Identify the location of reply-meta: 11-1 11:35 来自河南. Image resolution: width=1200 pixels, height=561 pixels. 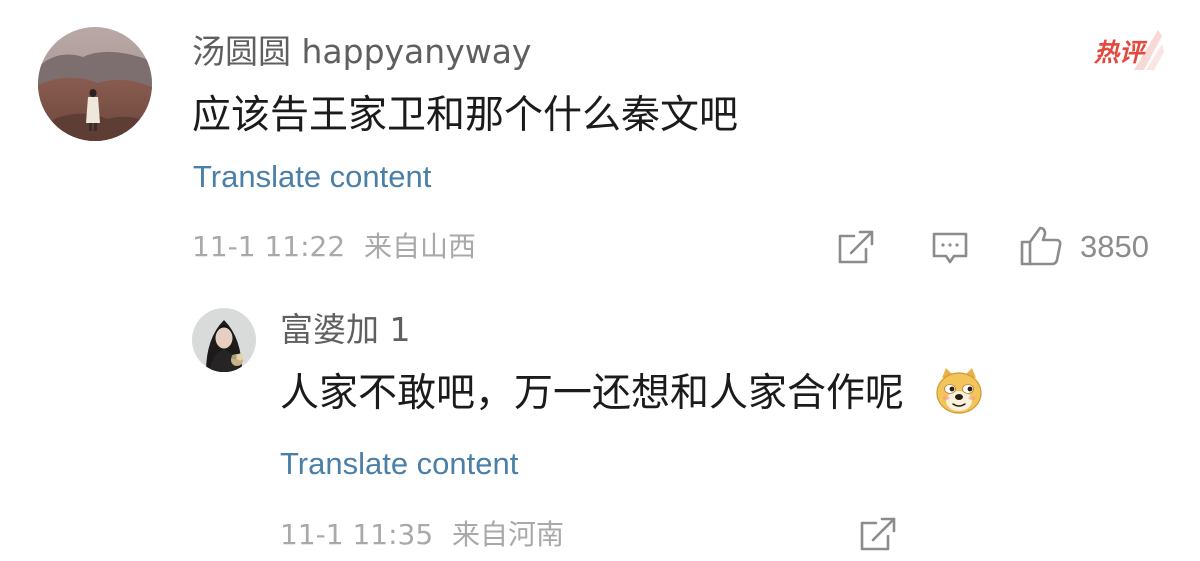
(422, 535).